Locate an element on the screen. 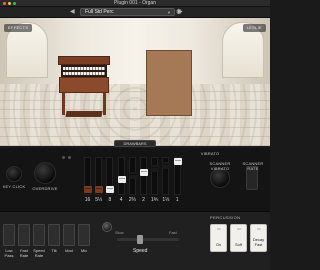  preset-bar: ◀ Full Std Perc ▼ ▶ ⚙ is located at coordinates (135, 12).